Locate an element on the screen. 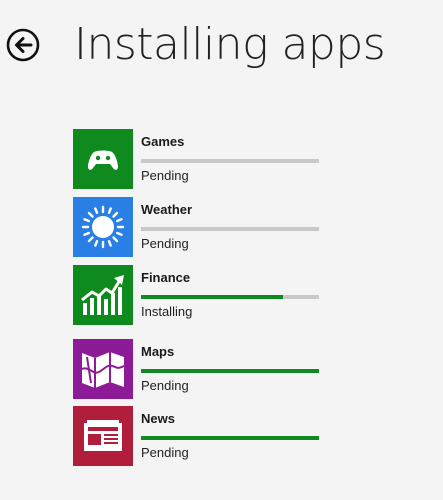  app-item-games: Games Pending is located at coordinates (203, 159).